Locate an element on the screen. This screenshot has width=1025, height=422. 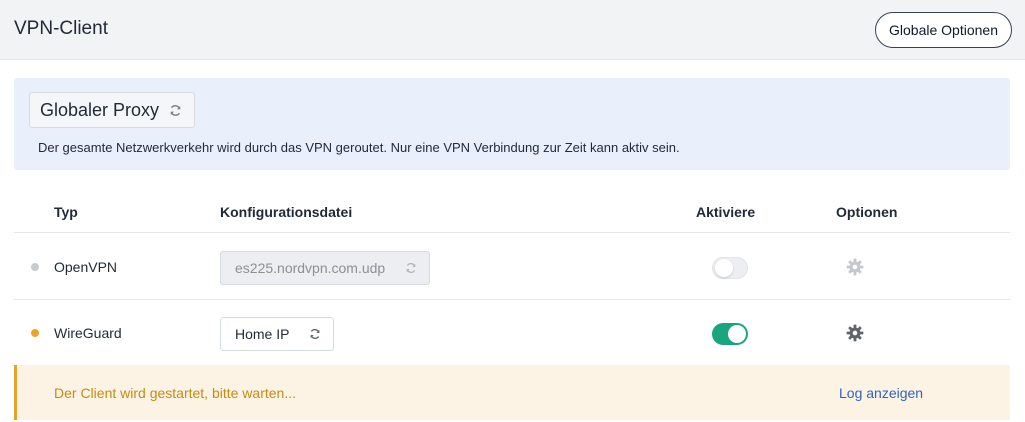
app-header: VPN-Client Globale Optionen is located at coordinates (512, 30).